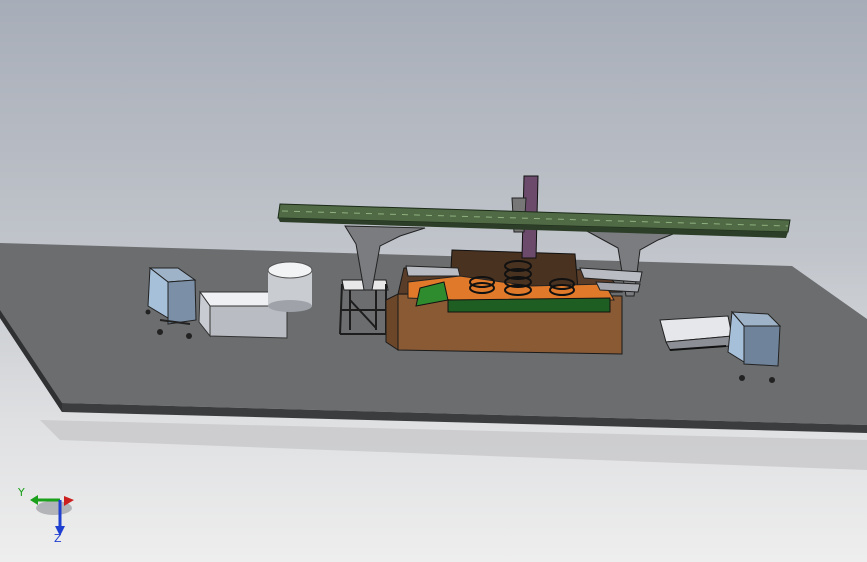 The height and width of the screenshot is (562, 867). I want to click on y-axis-label: Y, so click(21, 492).